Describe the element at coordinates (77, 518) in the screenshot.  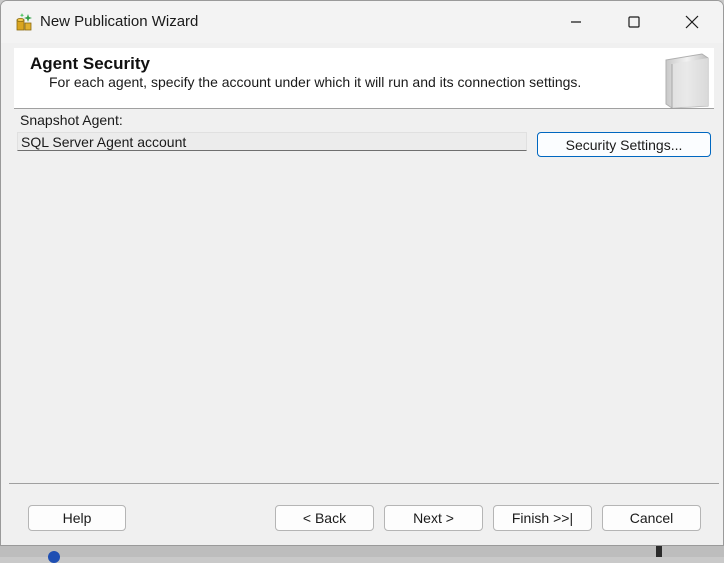
I see `help-button: Help` at that location.